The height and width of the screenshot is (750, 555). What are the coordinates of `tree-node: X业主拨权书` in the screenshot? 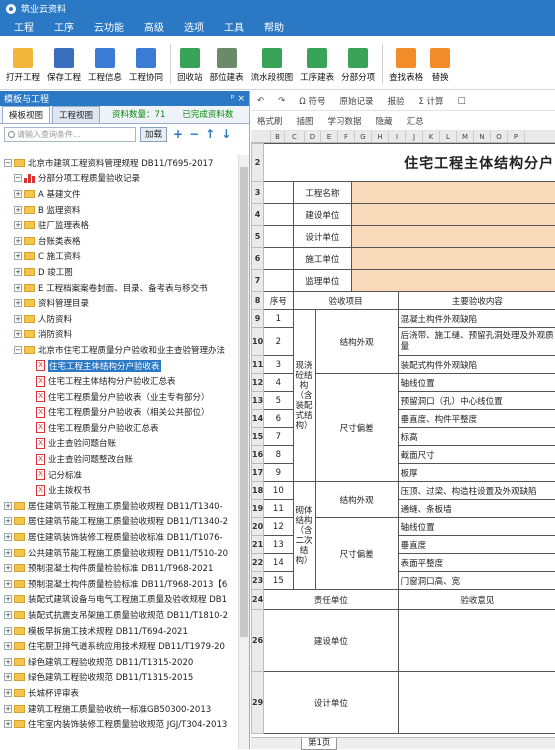 It's located at (119, 490).